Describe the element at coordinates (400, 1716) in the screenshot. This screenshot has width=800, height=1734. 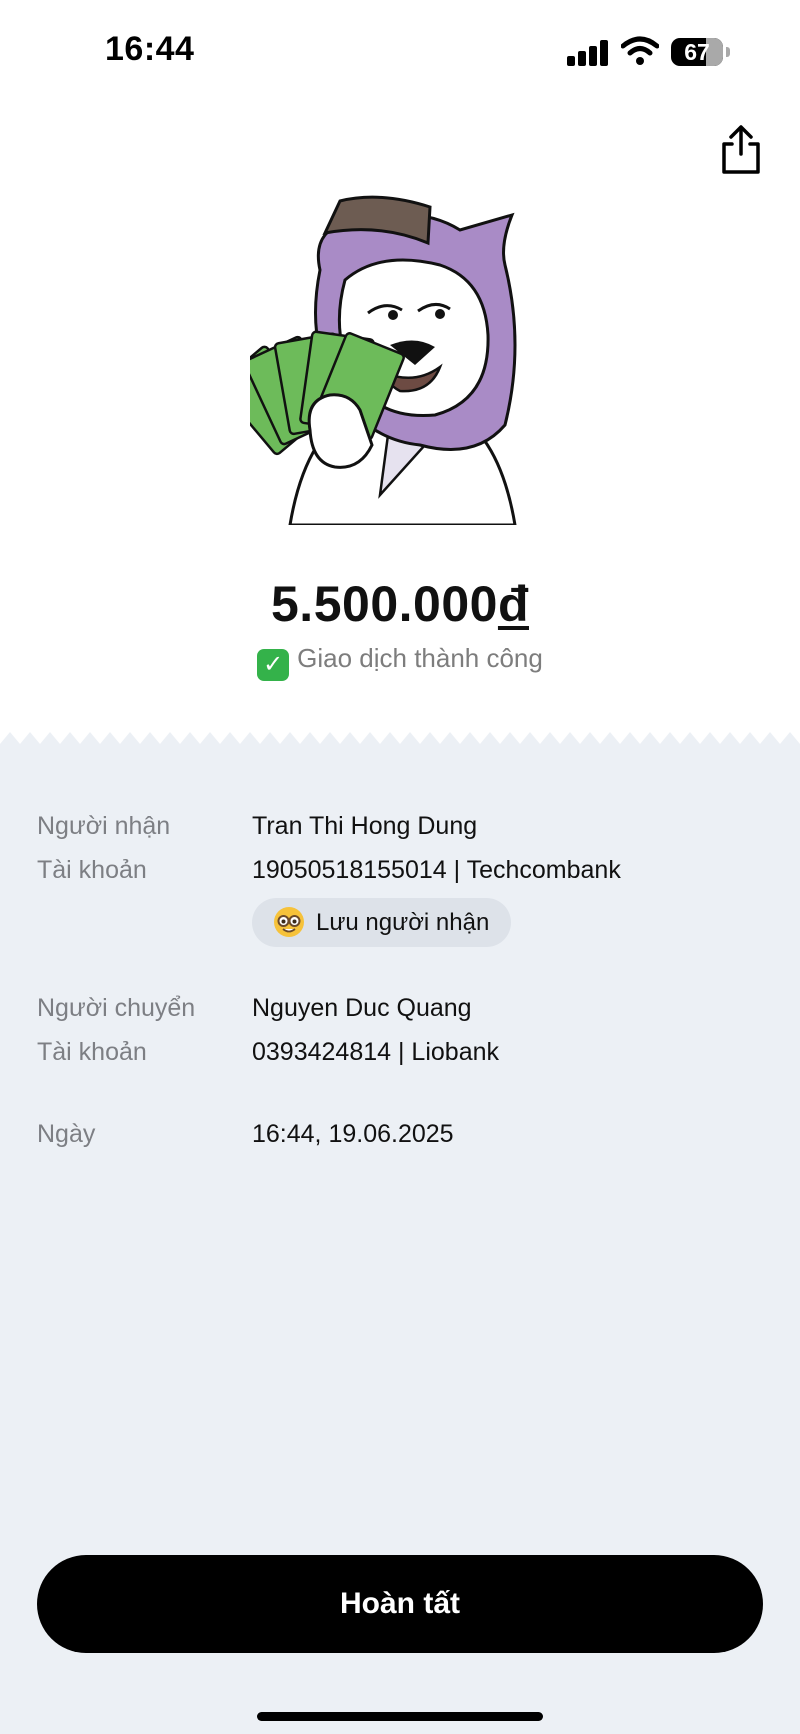
I see `home-indicator` at that location.